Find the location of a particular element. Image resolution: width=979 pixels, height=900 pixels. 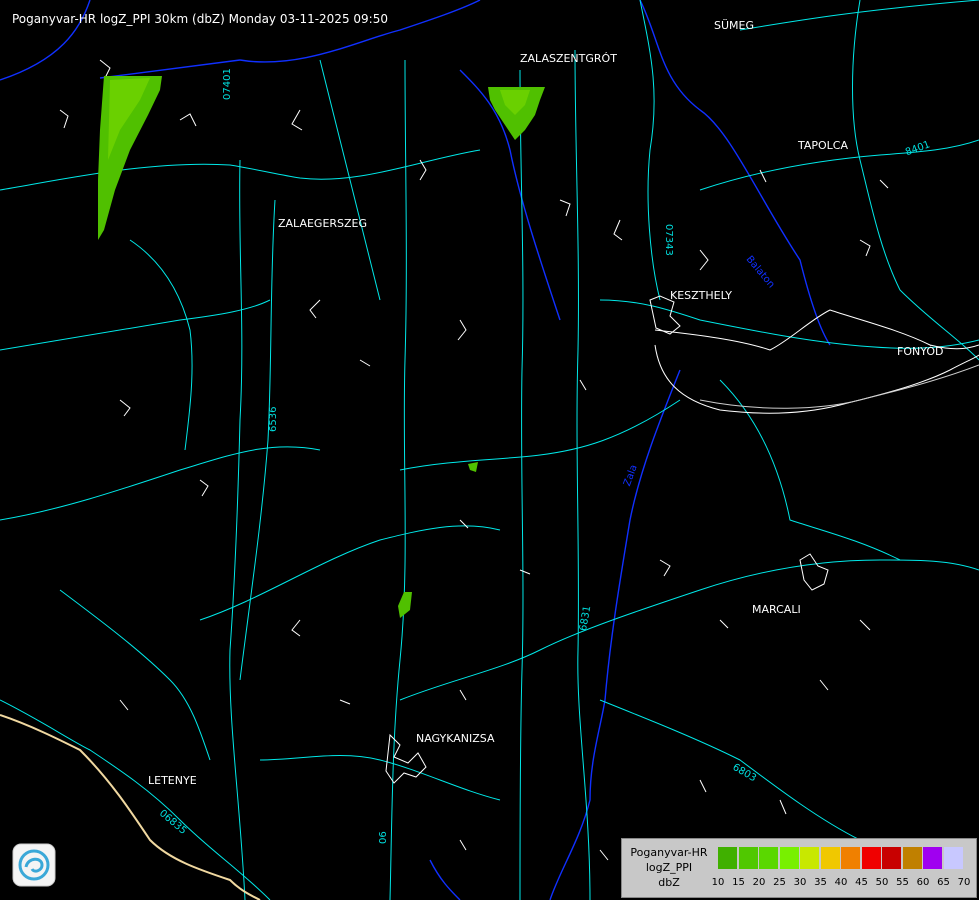

place-label-tapolca: TAPOLCA is located at coordinates (823, 145).